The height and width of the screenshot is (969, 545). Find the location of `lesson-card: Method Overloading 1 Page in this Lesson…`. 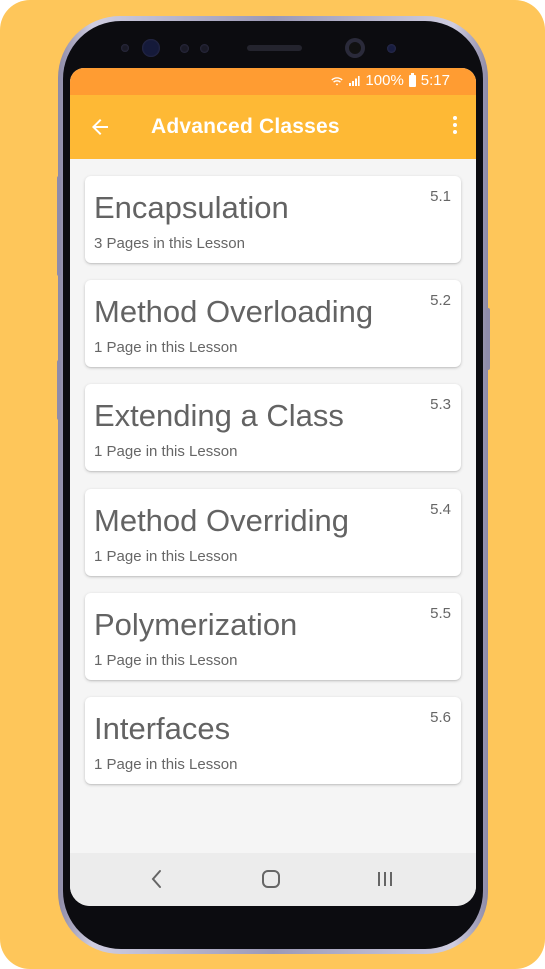

lesson-card: Method Overloading 1 Page in this Lesson… is located at coordinates (273, 323).